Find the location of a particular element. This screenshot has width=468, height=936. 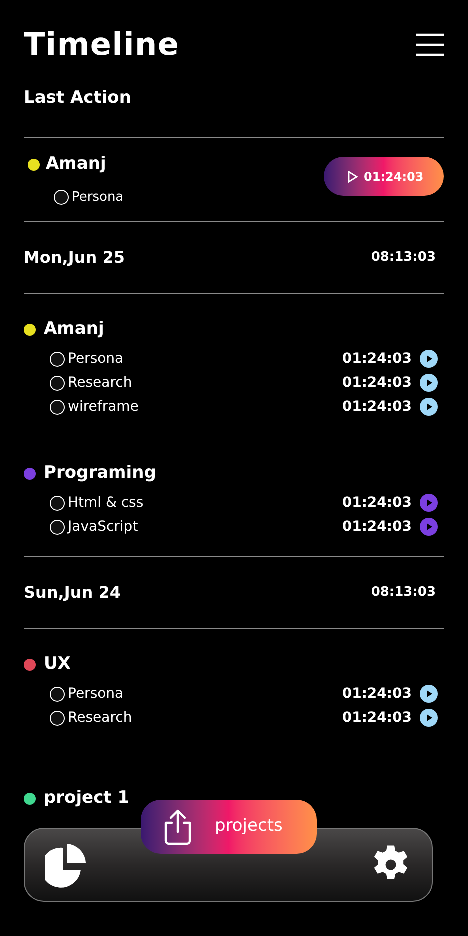

projects-button: projects is located at coordinates (229, 827).